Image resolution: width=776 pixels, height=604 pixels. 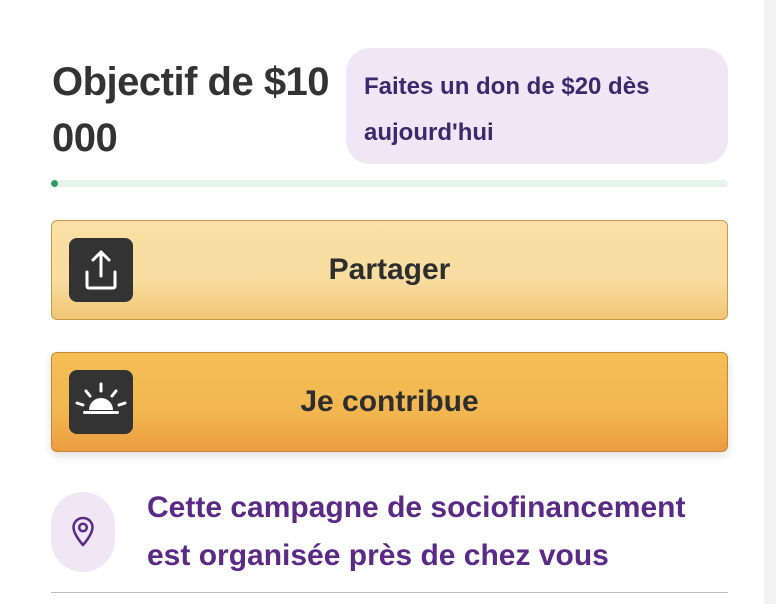 What do you see at coordinates (389, 183) in the screenshot?
I see `funding-progress-bar` at bounding box center [389, 183].